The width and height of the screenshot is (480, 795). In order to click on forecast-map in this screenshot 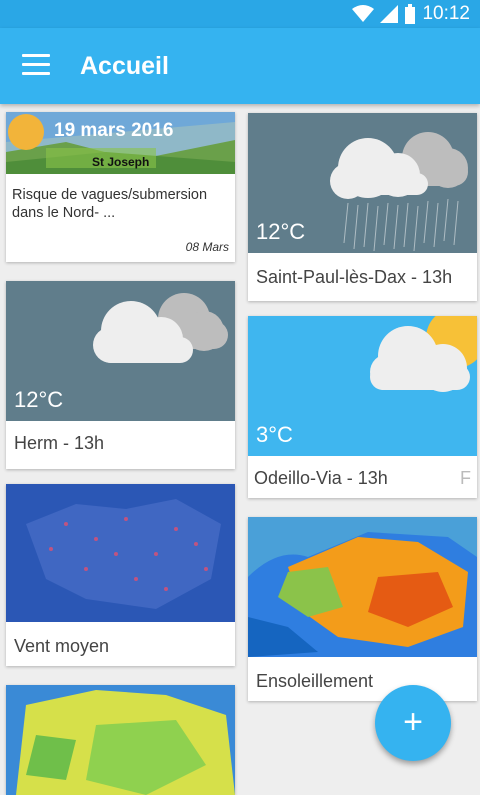, I will do `click(120, 740)`.